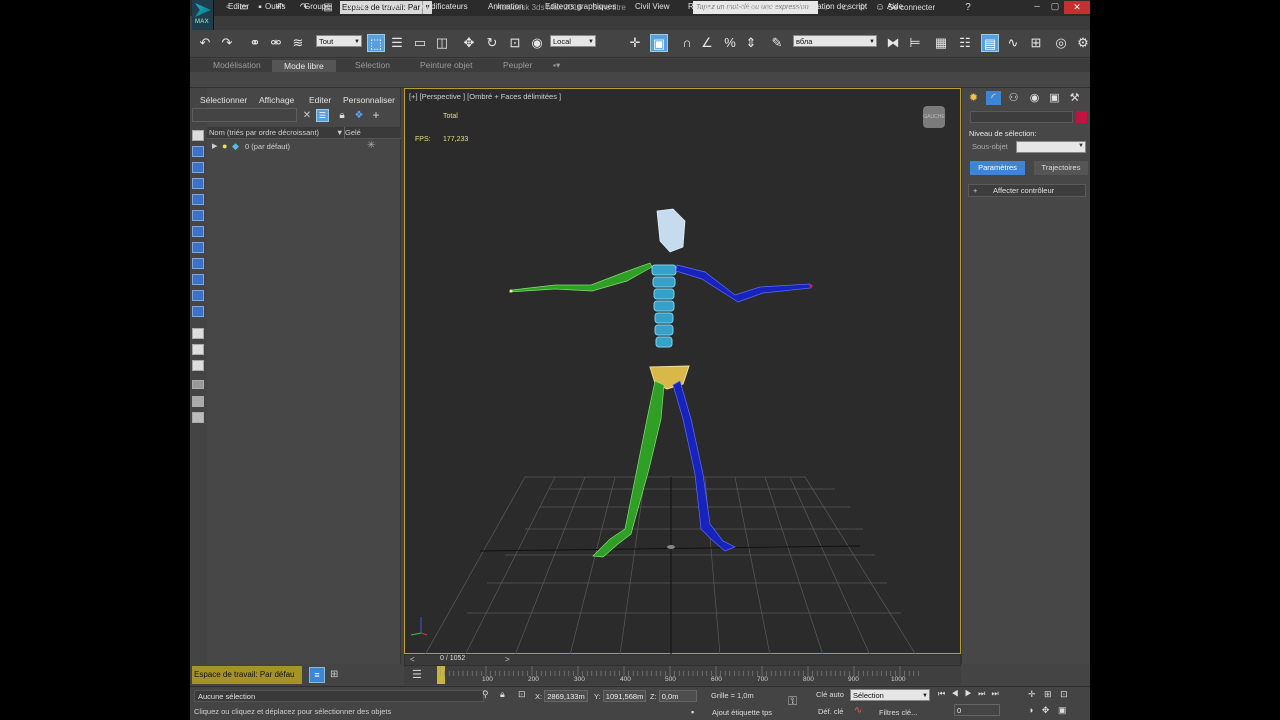  What do you see at coordinates (792, 701) in the screenshot?
I see `key-icon: ⚿` at bounding box center [792, 701].